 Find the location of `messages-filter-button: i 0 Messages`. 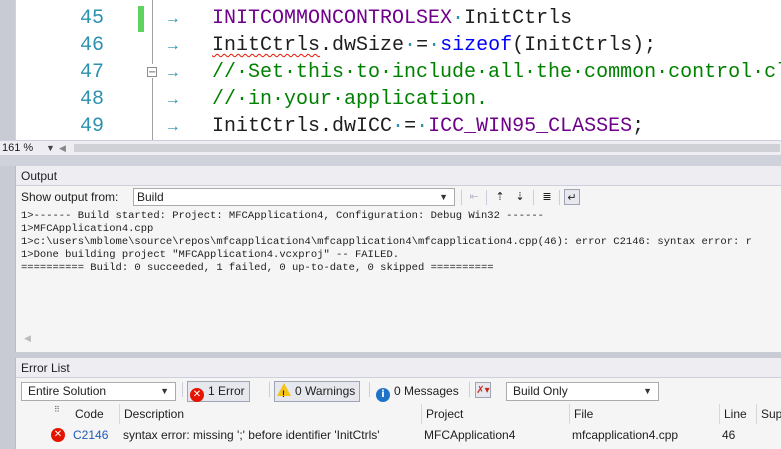

messages-filter-button: i 0 Messages is located at coordinates (418, 391).